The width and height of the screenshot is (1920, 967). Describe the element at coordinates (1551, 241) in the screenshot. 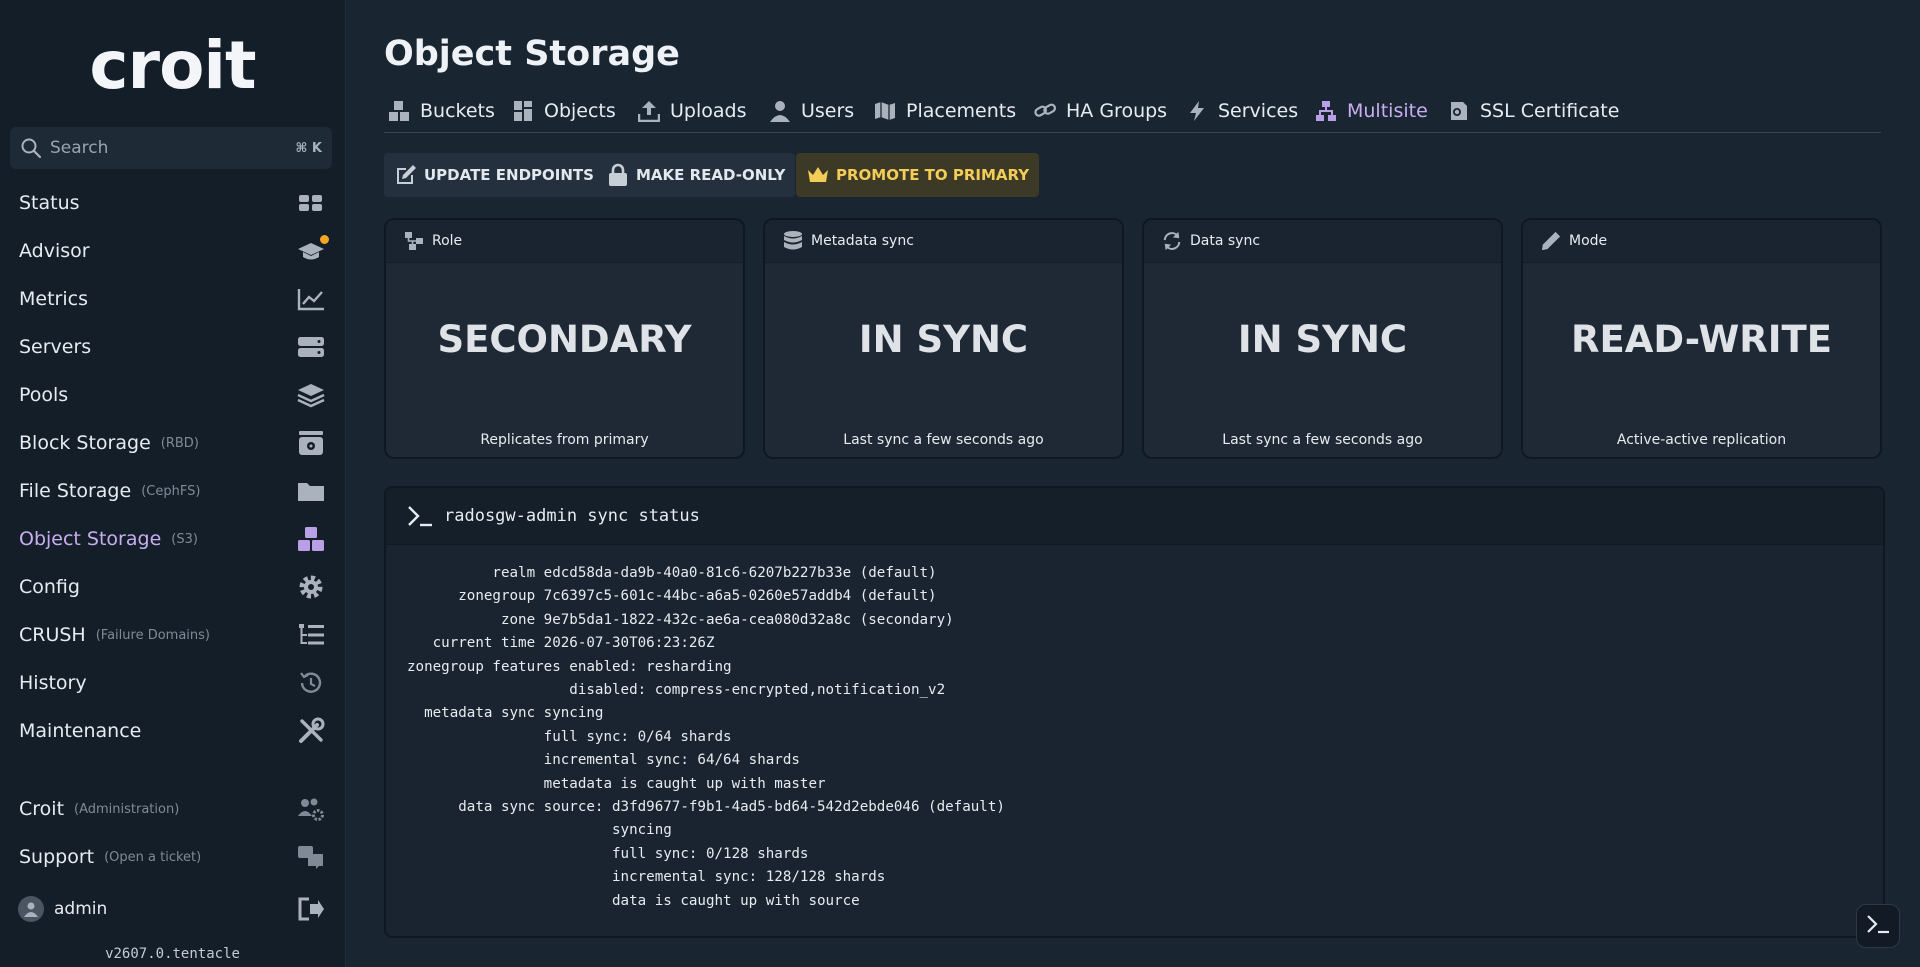

I see `pencil-icon` at that location.